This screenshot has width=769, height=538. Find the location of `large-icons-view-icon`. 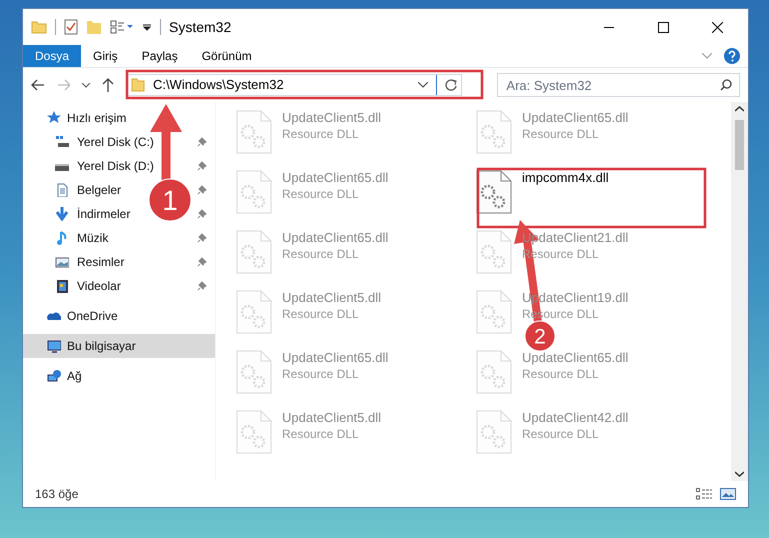

large-icons-view-icon is located at coordinates (728, 494).